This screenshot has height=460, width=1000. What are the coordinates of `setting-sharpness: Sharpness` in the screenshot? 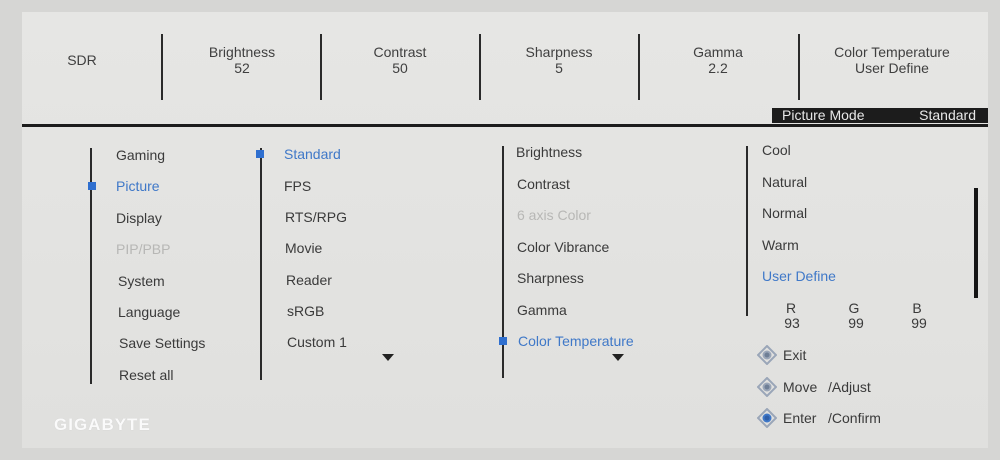 It's located at (550, 278).